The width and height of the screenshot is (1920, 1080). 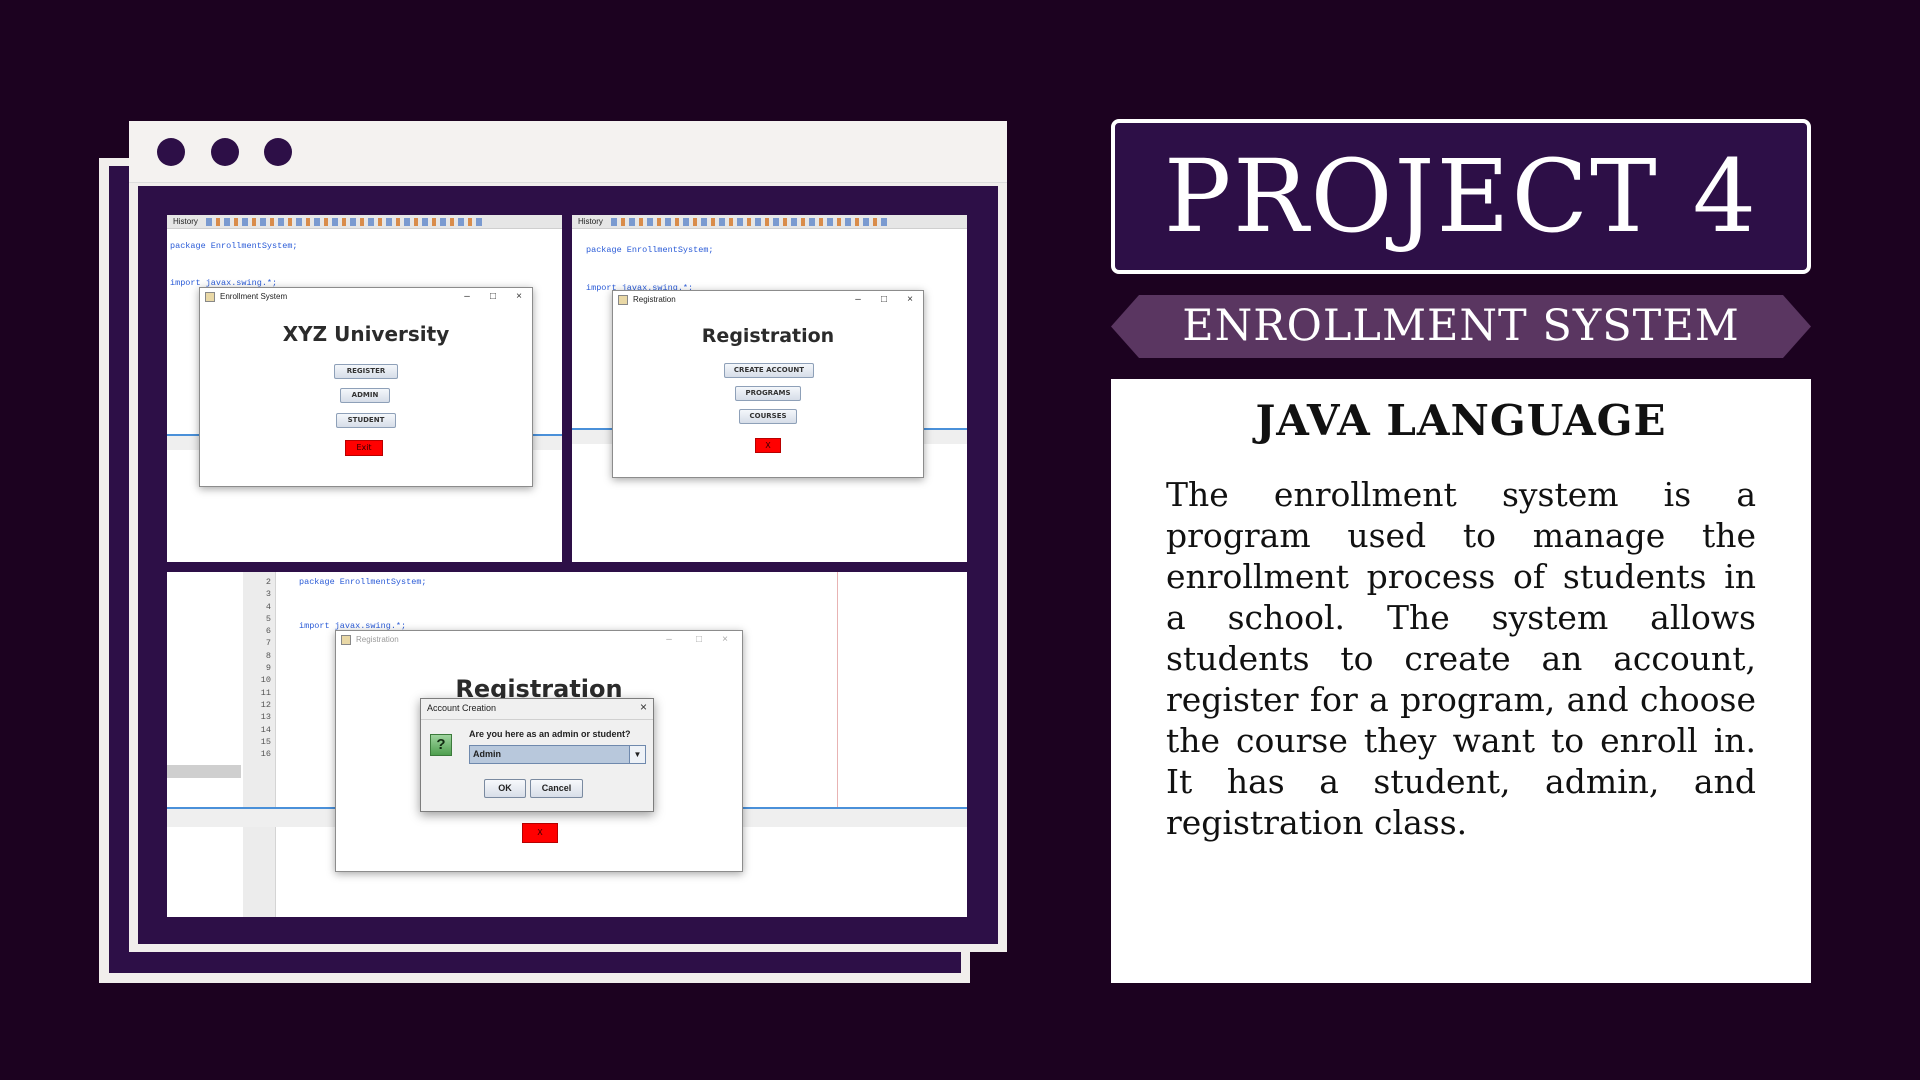 What do you see at coordinates (537, 719) in the screenshot?
I see `dialog-title-divider` at bounding box center [537, 719].